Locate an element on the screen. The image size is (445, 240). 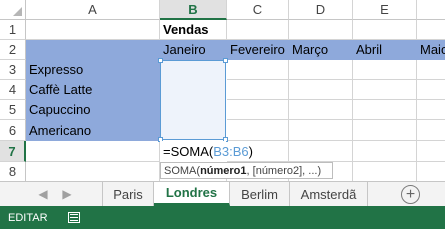
cell-e5 is located at coordinates (385, 110).